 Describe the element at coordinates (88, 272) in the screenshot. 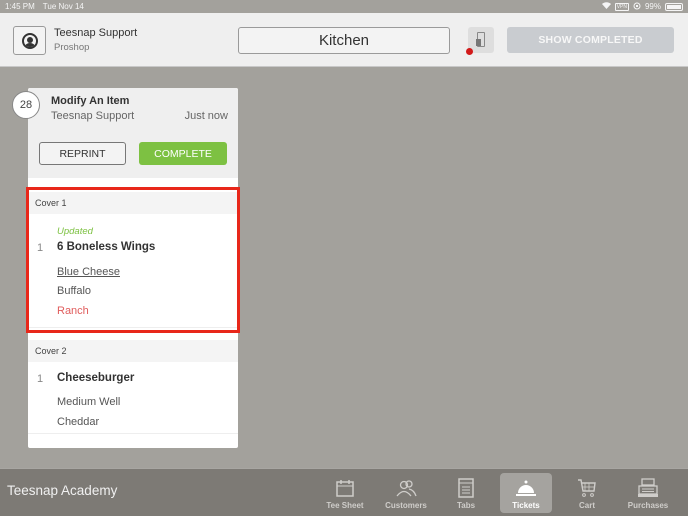

I see `modifier-changed: Blue Cheese` at that location.